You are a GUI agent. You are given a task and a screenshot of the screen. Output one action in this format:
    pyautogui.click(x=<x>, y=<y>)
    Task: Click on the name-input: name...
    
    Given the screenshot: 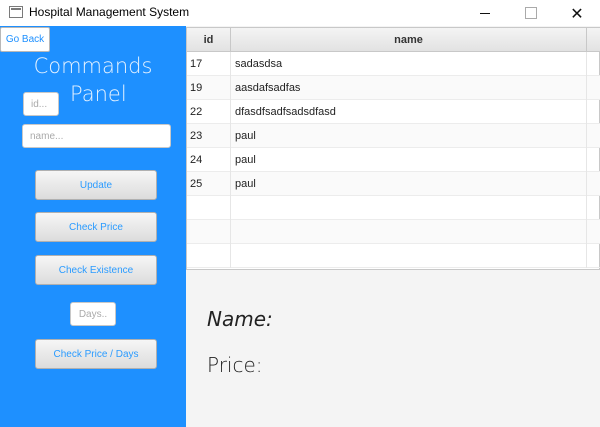 What is the action you would take?
    pyautogui.click(x=96, y=136)
    